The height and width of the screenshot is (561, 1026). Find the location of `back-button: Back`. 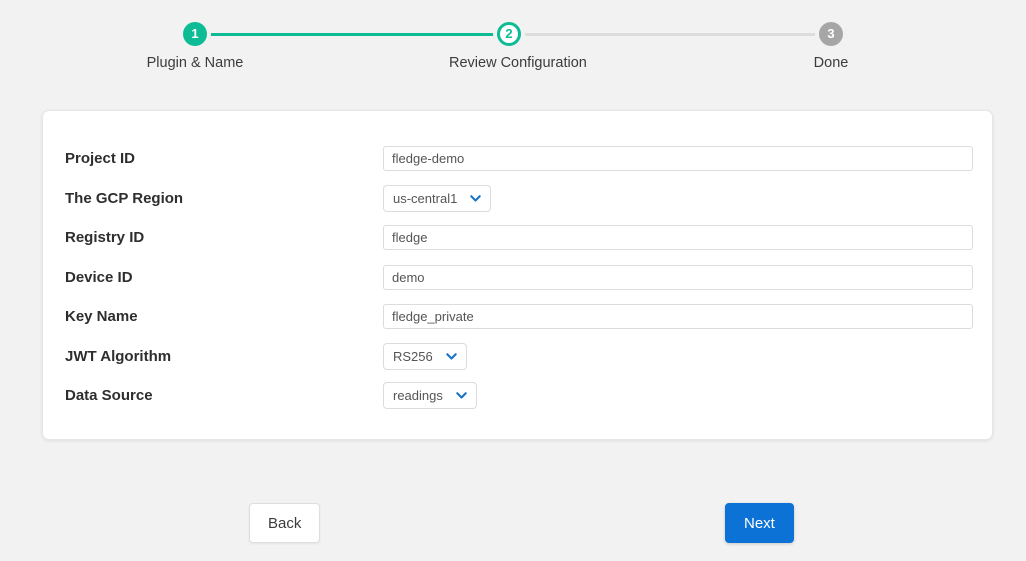

back-button: Back is located at coordinates (285, 523).